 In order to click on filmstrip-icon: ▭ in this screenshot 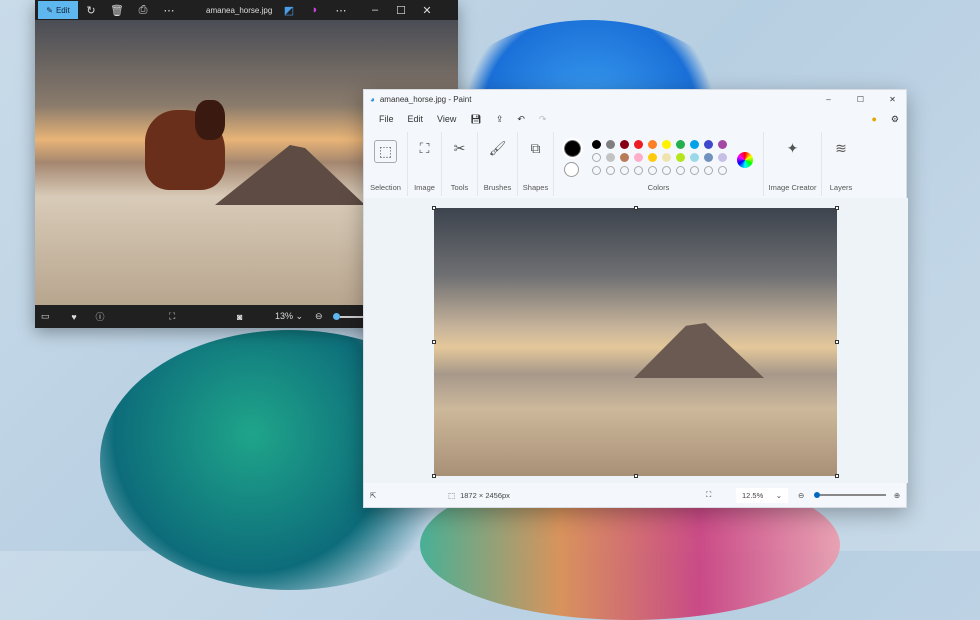, I will do `click(51, 316)`.